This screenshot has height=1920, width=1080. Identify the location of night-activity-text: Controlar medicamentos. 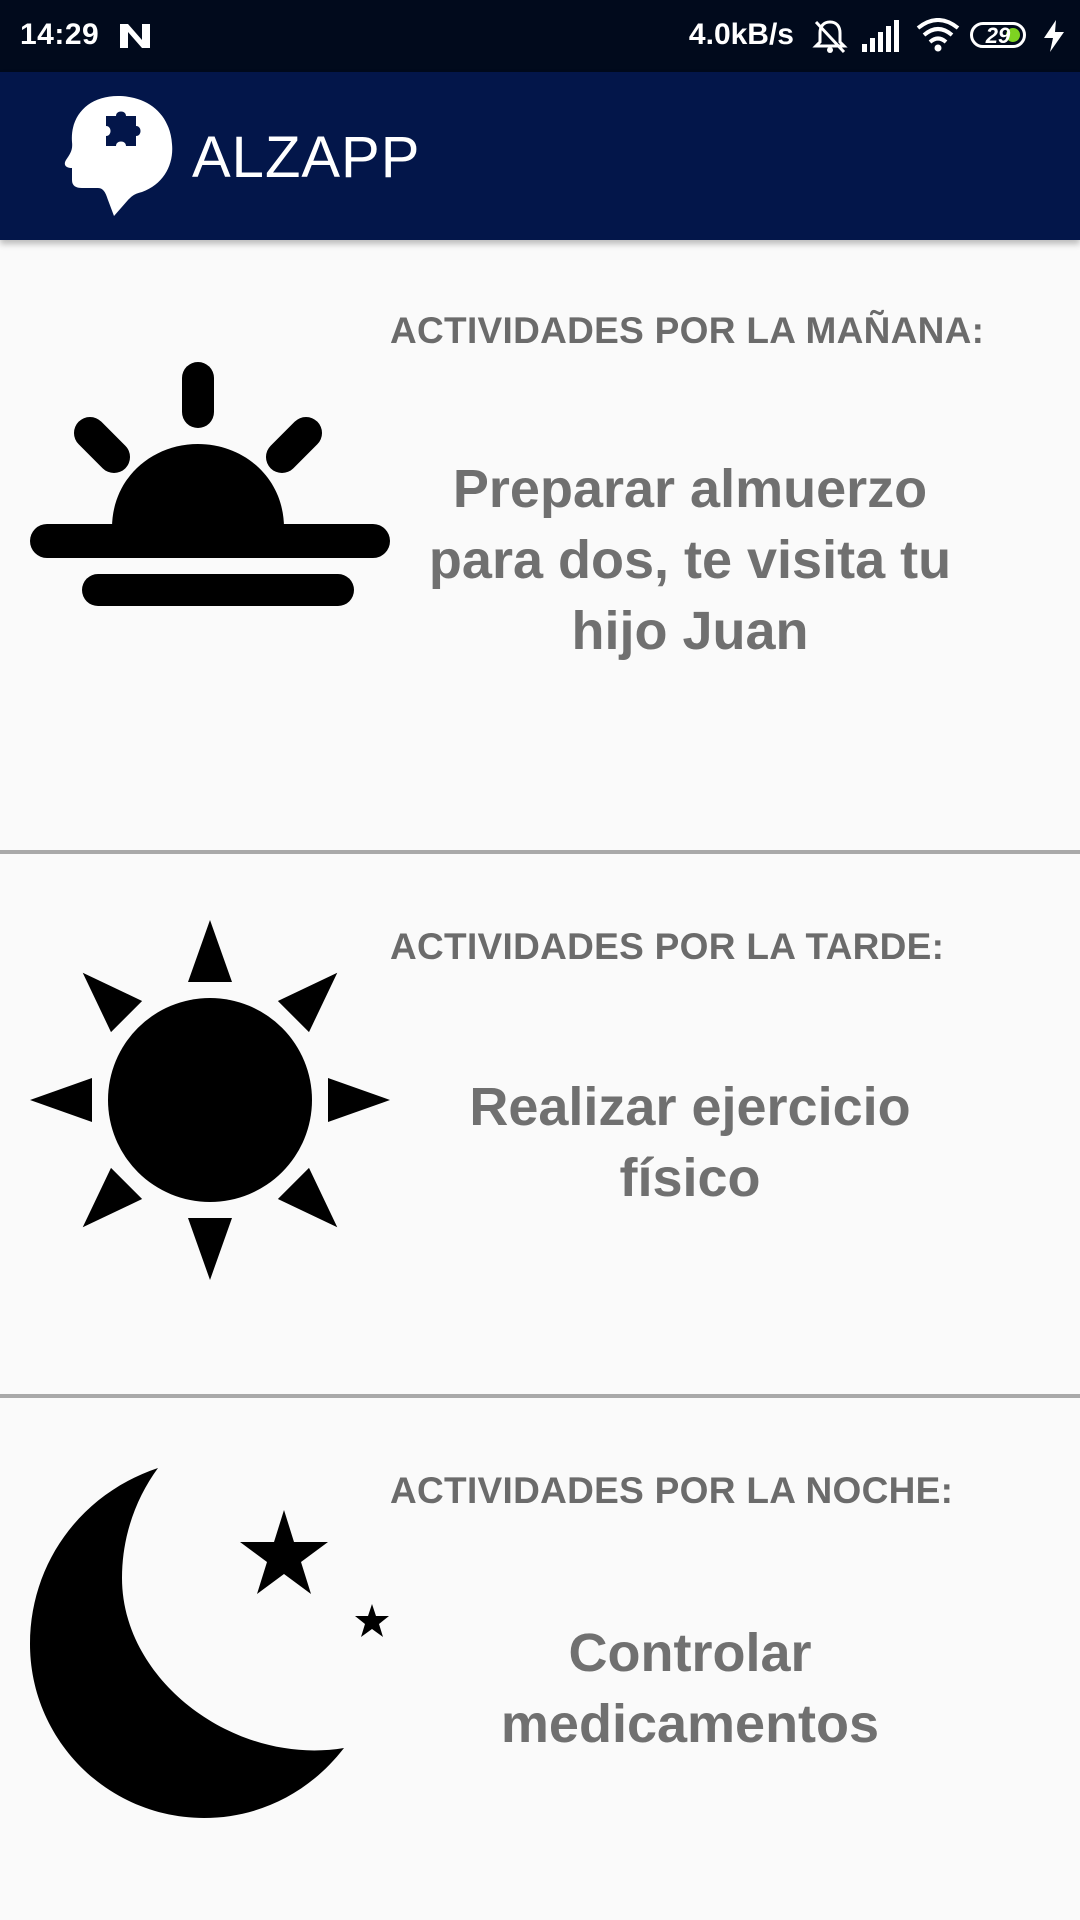
(690, 1688).